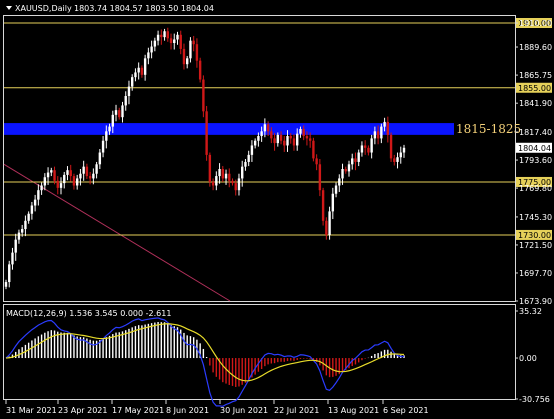  What do you see at coordinates (31, 410) in the screenshot?
I see `time-tick-label: 31 Mar 2021` at bounding box center [31, 410].